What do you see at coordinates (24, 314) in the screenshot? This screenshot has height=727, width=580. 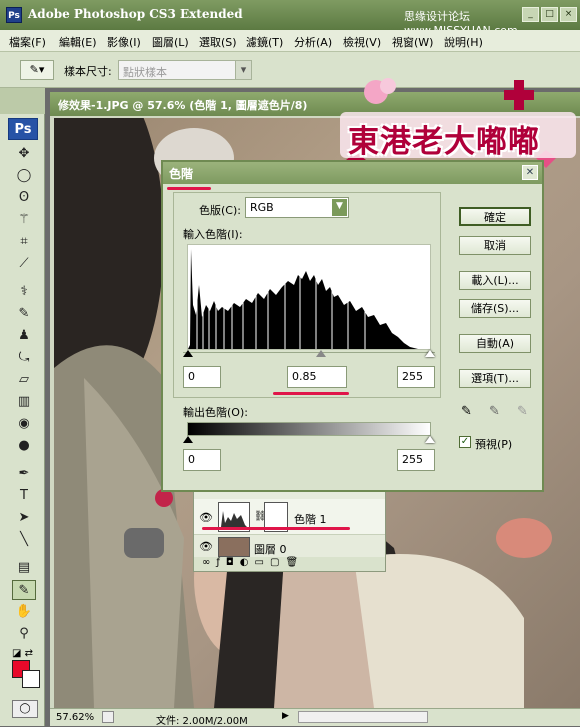 I see `brush-tool-icon: ✎` at bounding box center [24, 314].